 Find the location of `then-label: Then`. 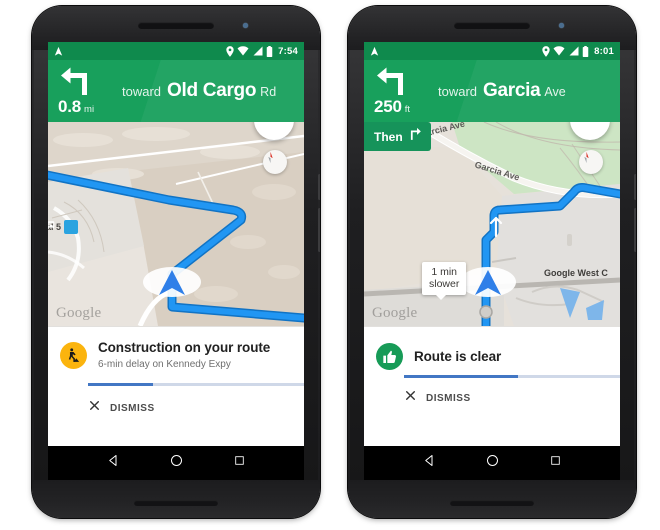

then-label: Then is located at coordinates (388, 136).